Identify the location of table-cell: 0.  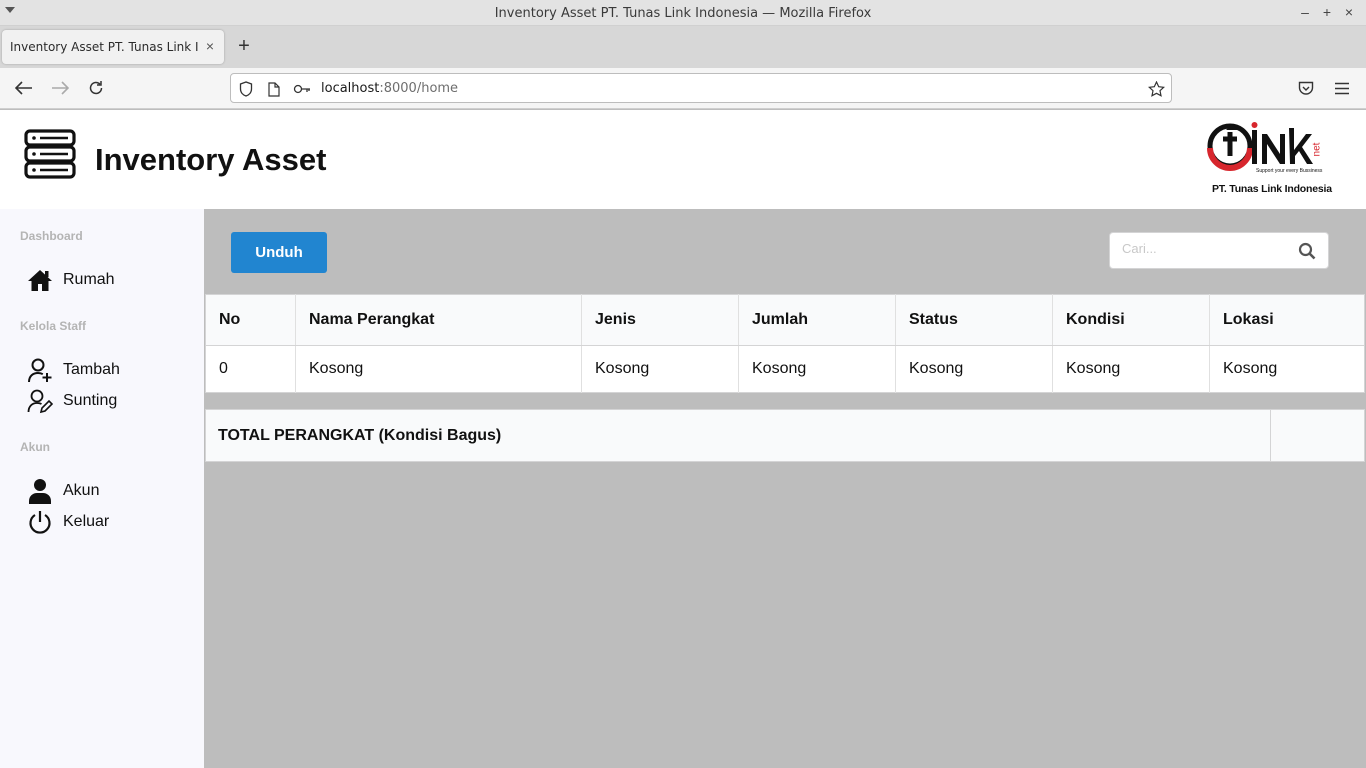
(223, 368).